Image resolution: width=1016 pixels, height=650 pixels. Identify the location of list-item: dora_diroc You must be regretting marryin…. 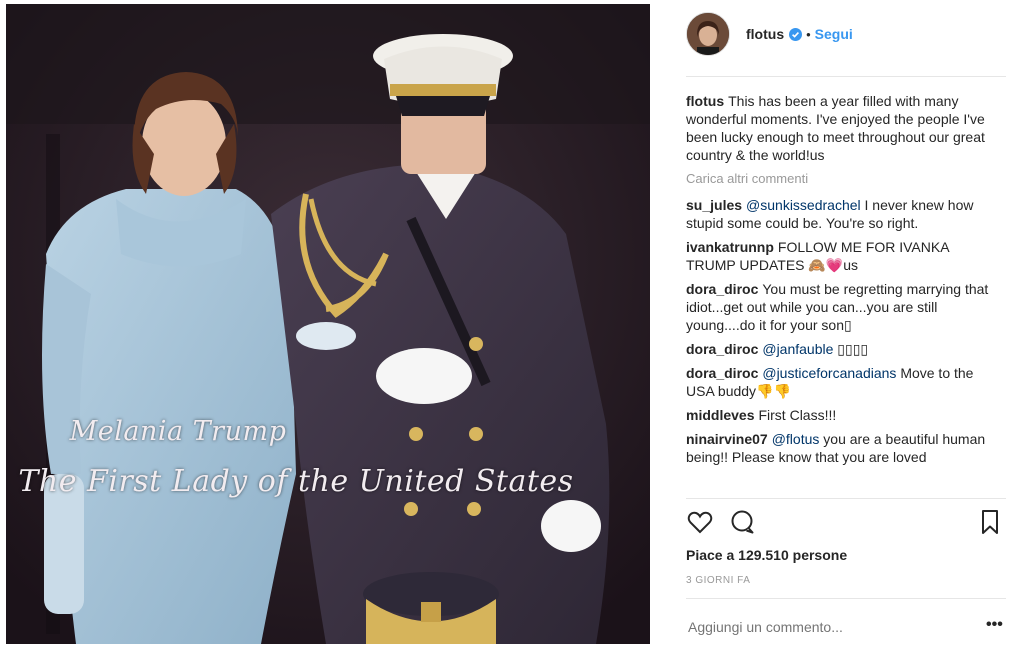
(842, 307).